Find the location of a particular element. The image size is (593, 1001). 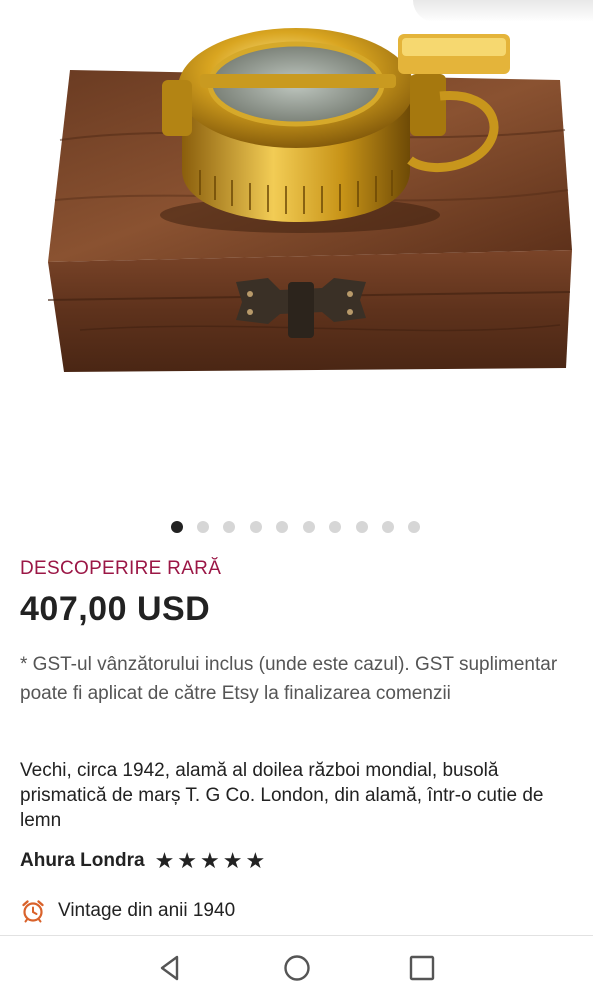

product-price: 407,00 USD is located at coordinates (115, 609).